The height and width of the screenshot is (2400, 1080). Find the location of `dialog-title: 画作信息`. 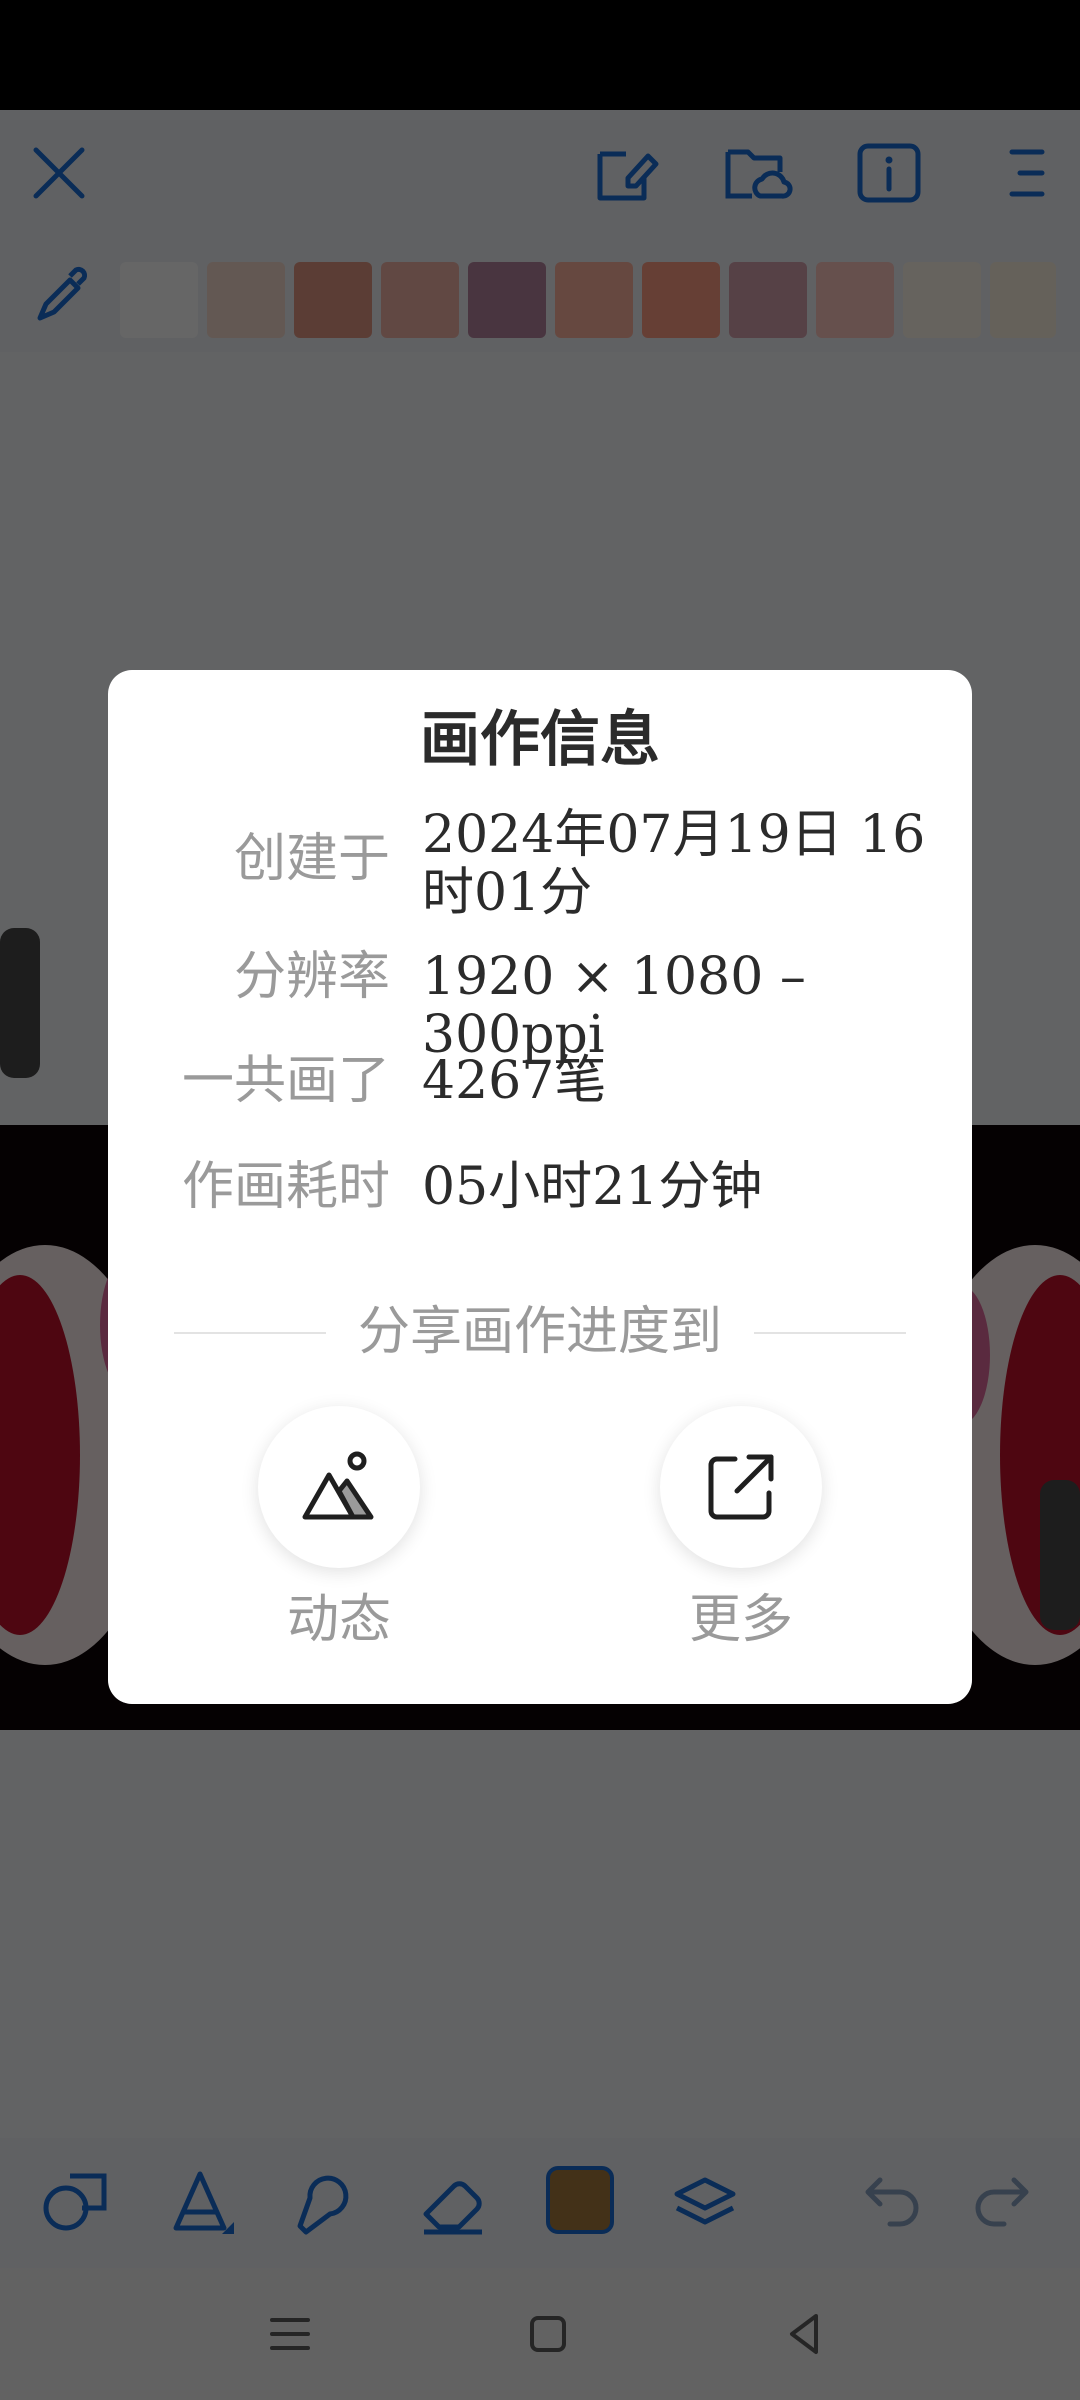

dialog-title: 画作信息 is located at coordinates (540, 740).